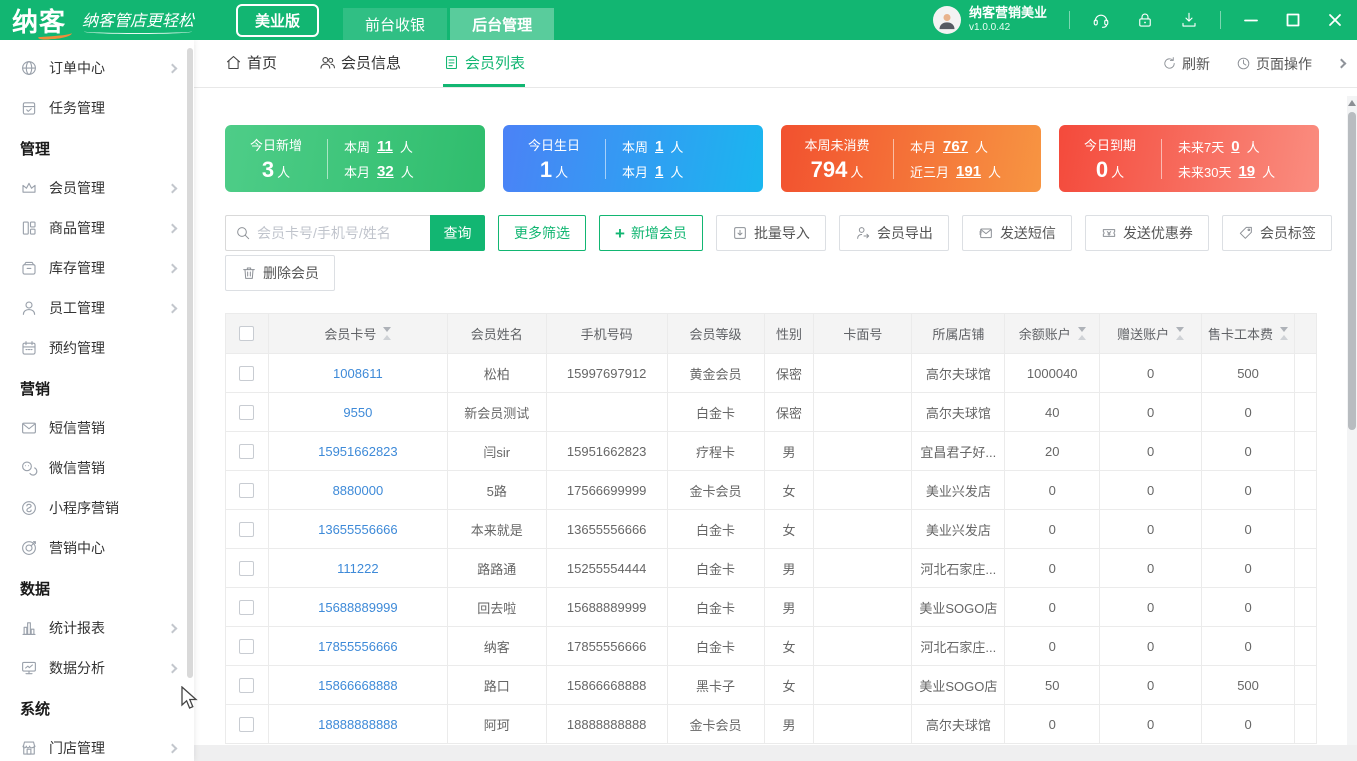  What do you see at coordinates (1235, 146) in the screenshot?
I see `card-sub-value: 0` at bounding box center [1235, 146].